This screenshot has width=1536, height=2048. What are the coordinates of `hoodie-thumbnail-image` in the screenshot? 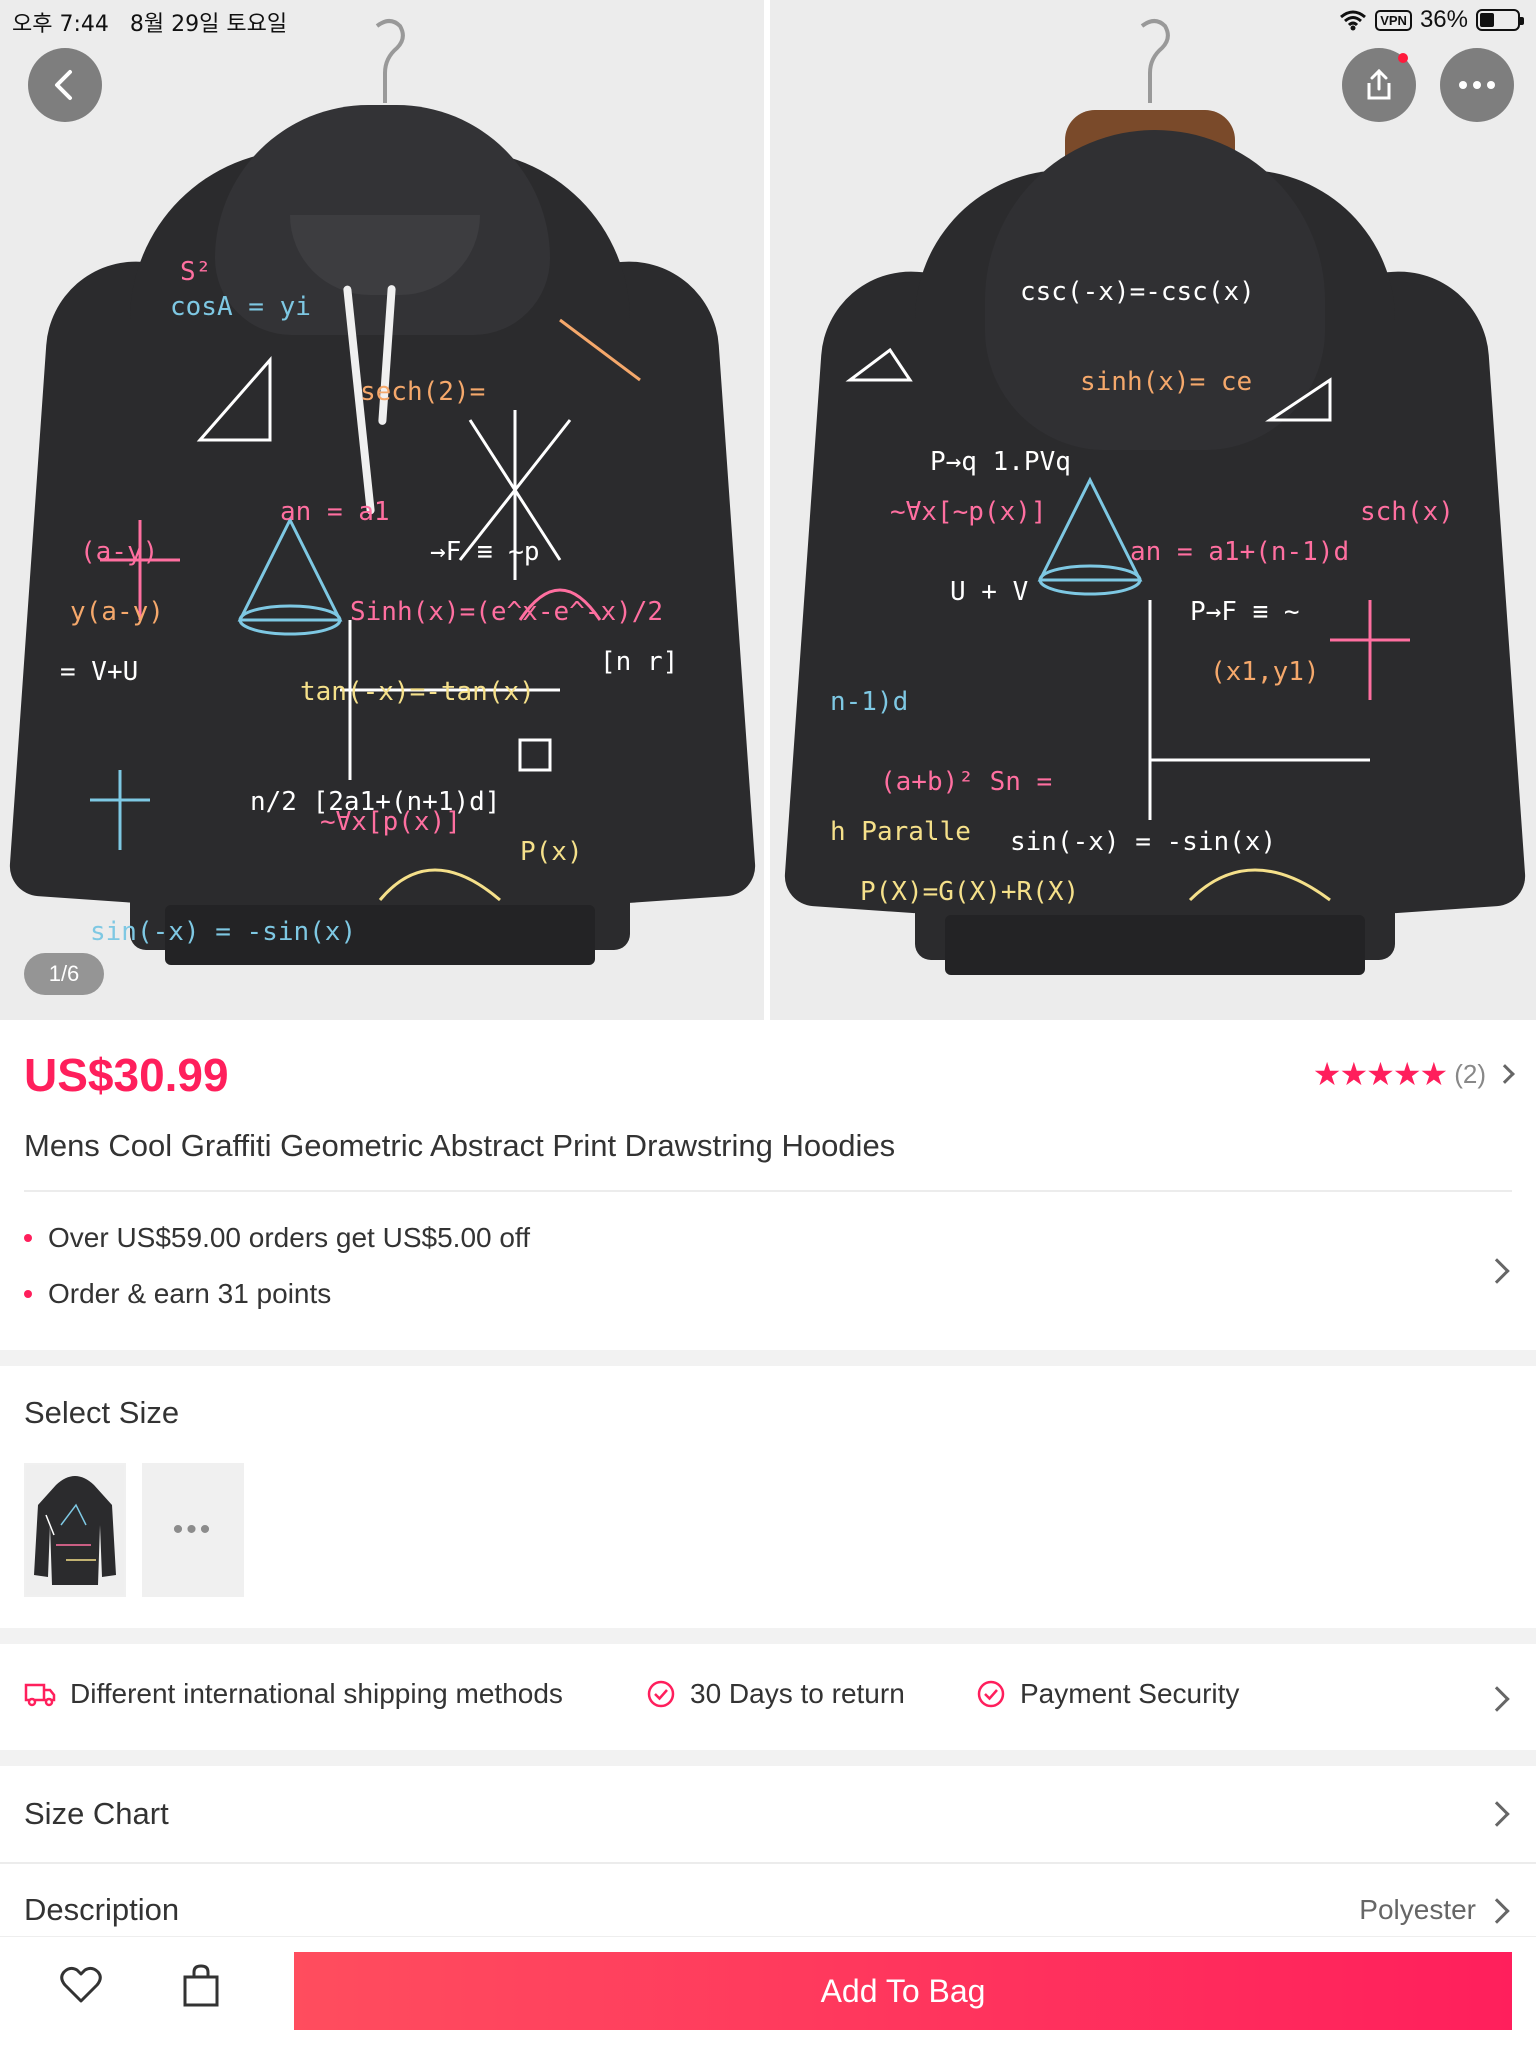 It's located at (75, 1530).